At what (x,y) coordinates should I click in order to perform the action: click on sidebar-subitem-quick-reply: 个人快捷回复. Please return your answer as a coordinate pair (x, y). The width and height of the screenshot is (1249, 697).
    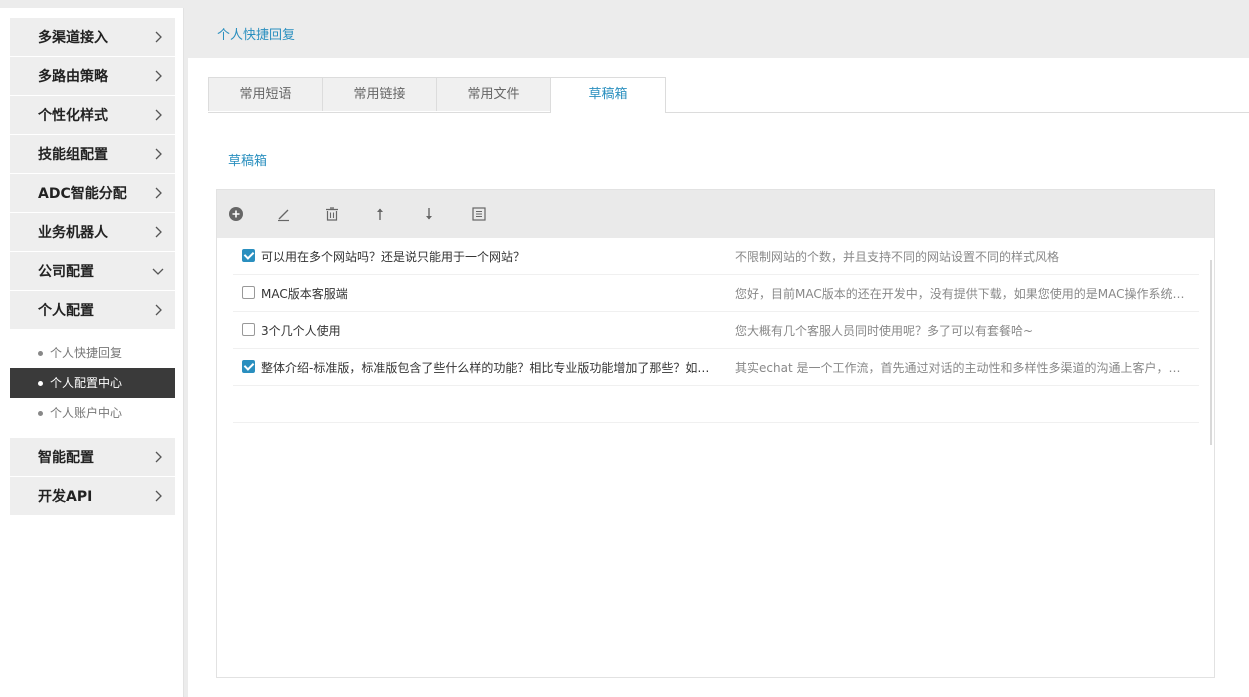
    Looking at the image, I should click on (92, 353).